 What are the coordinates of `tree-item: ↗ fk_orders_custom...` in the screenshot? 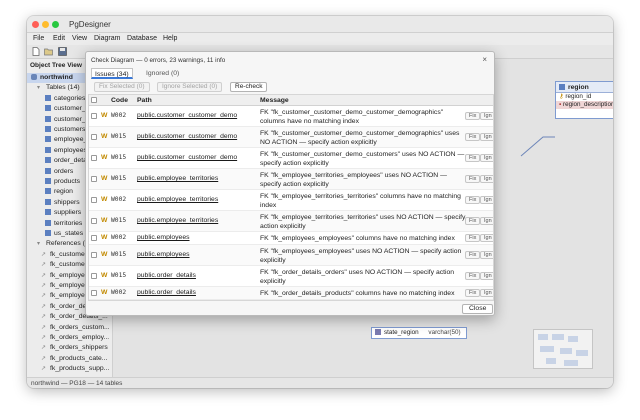 It's located at (75, 328).